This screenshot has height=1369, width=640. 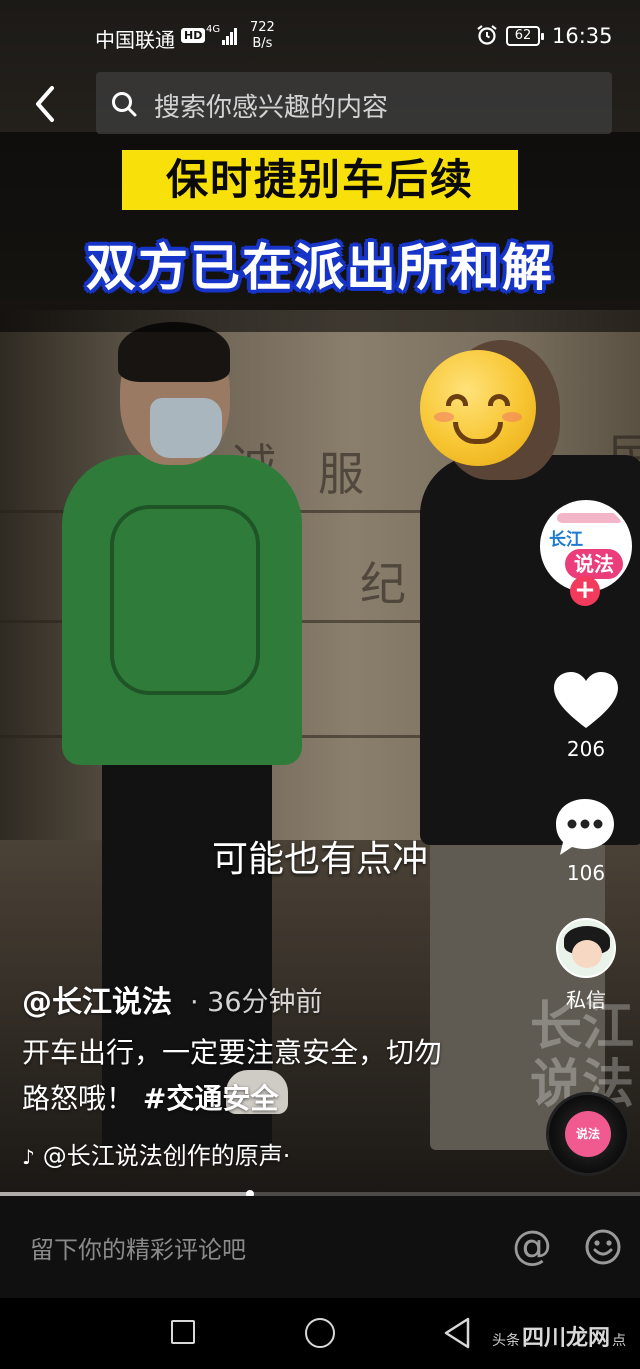 I want to click on direct-message-label: 私信, so click(x=586, y=998).